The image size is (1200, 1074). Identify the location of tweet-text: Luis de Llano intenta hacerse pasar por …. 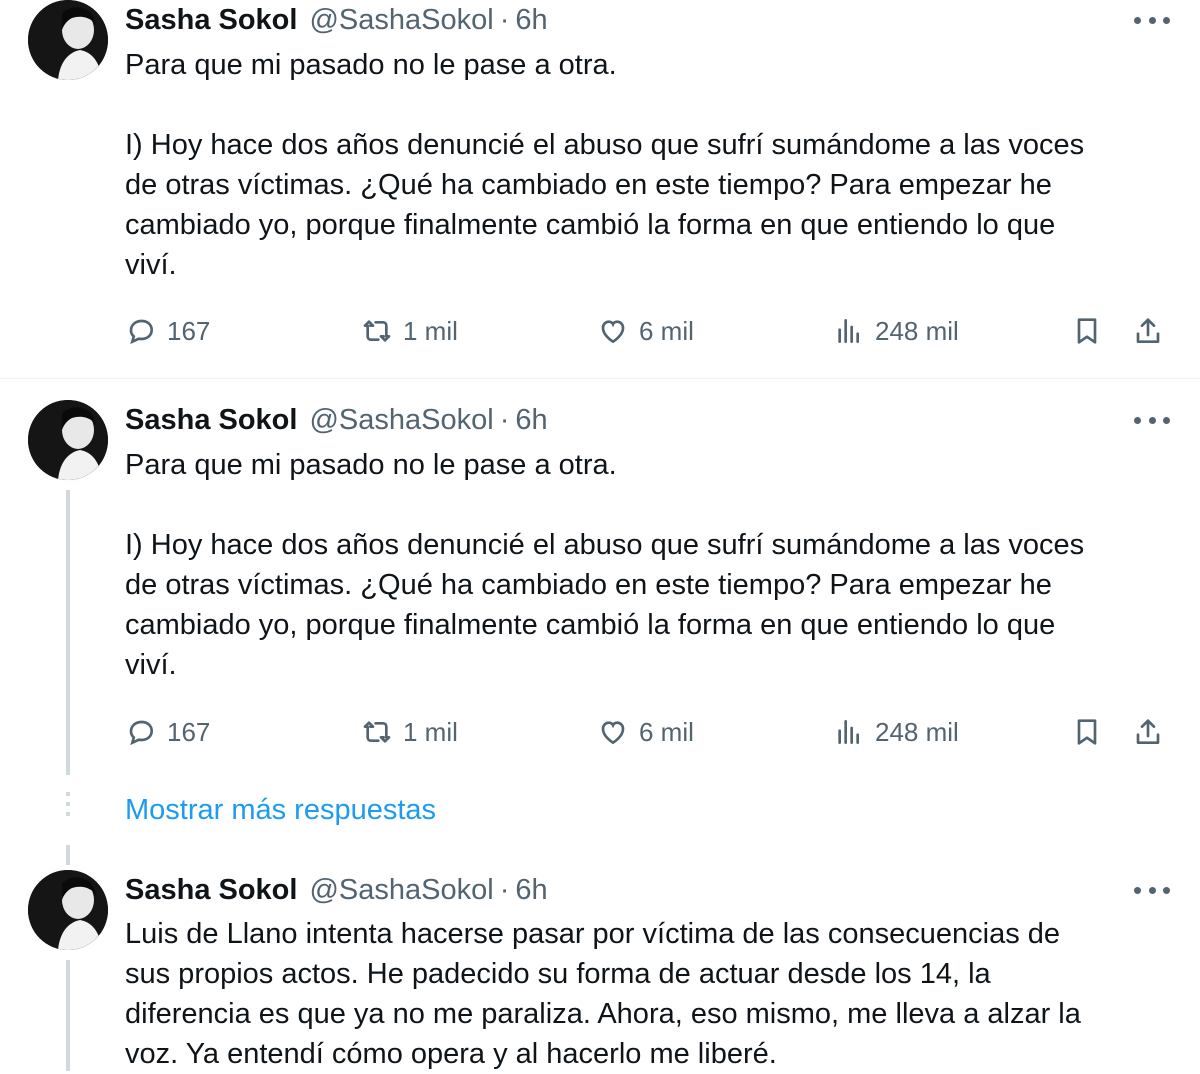
(603, 994).